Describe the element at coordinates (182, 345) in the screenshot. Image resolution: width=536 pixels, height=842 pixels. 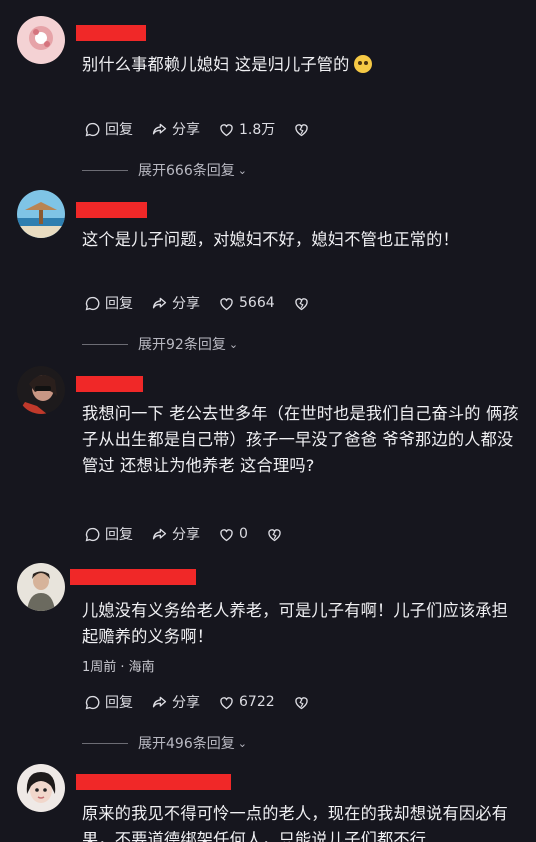
I see `expand-replies-label: 展开92条回复` at that location.